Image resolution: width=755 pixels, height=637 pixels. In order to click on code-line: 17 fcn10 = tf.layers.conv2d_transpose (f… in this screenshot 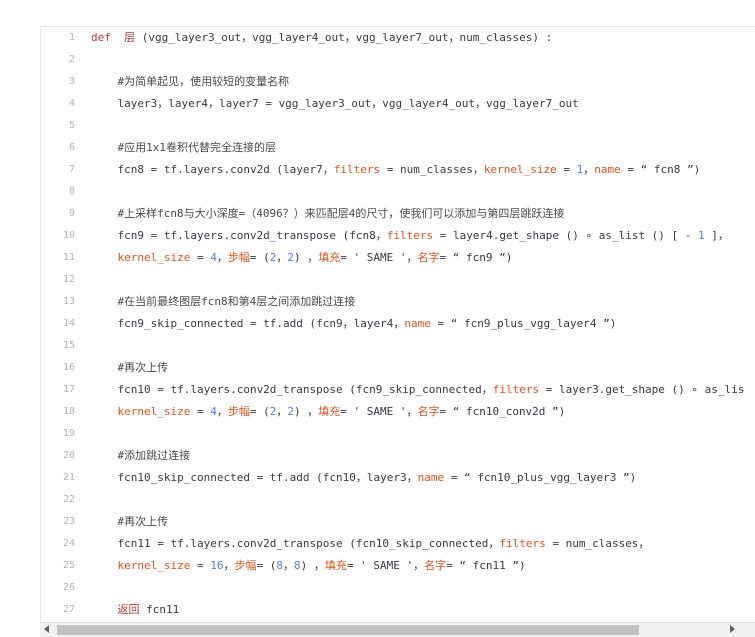, I will do `click(398, 390)`.